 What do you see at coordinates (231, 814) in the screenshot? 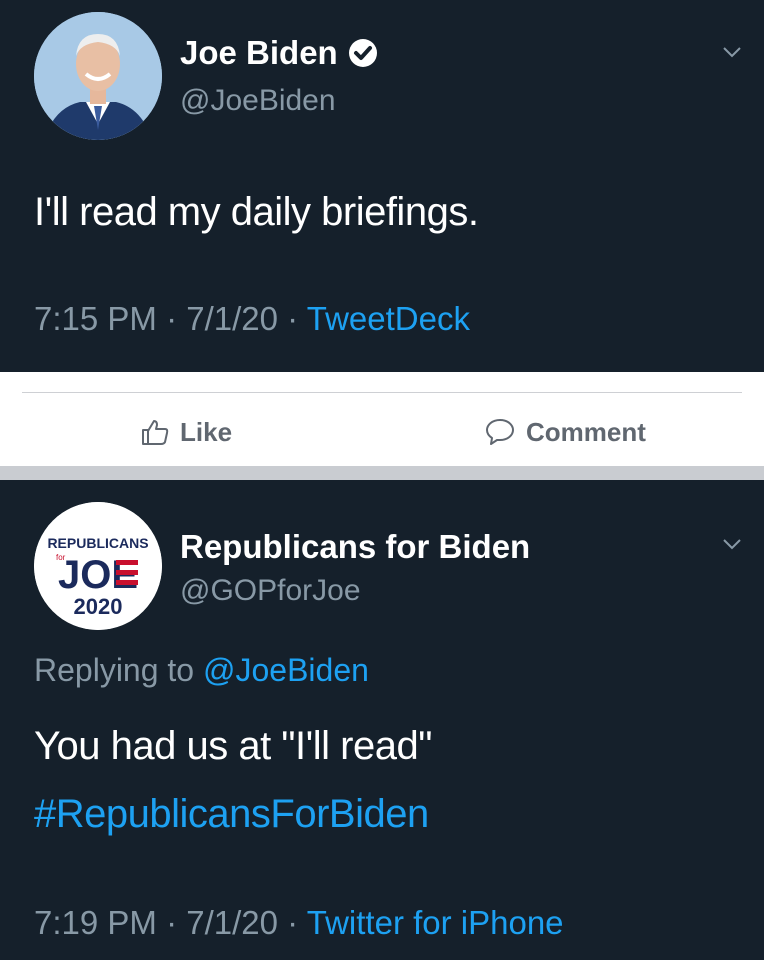
I see `hashtag-link: #RepublicansForBiden` at bounding box center [231, 814].